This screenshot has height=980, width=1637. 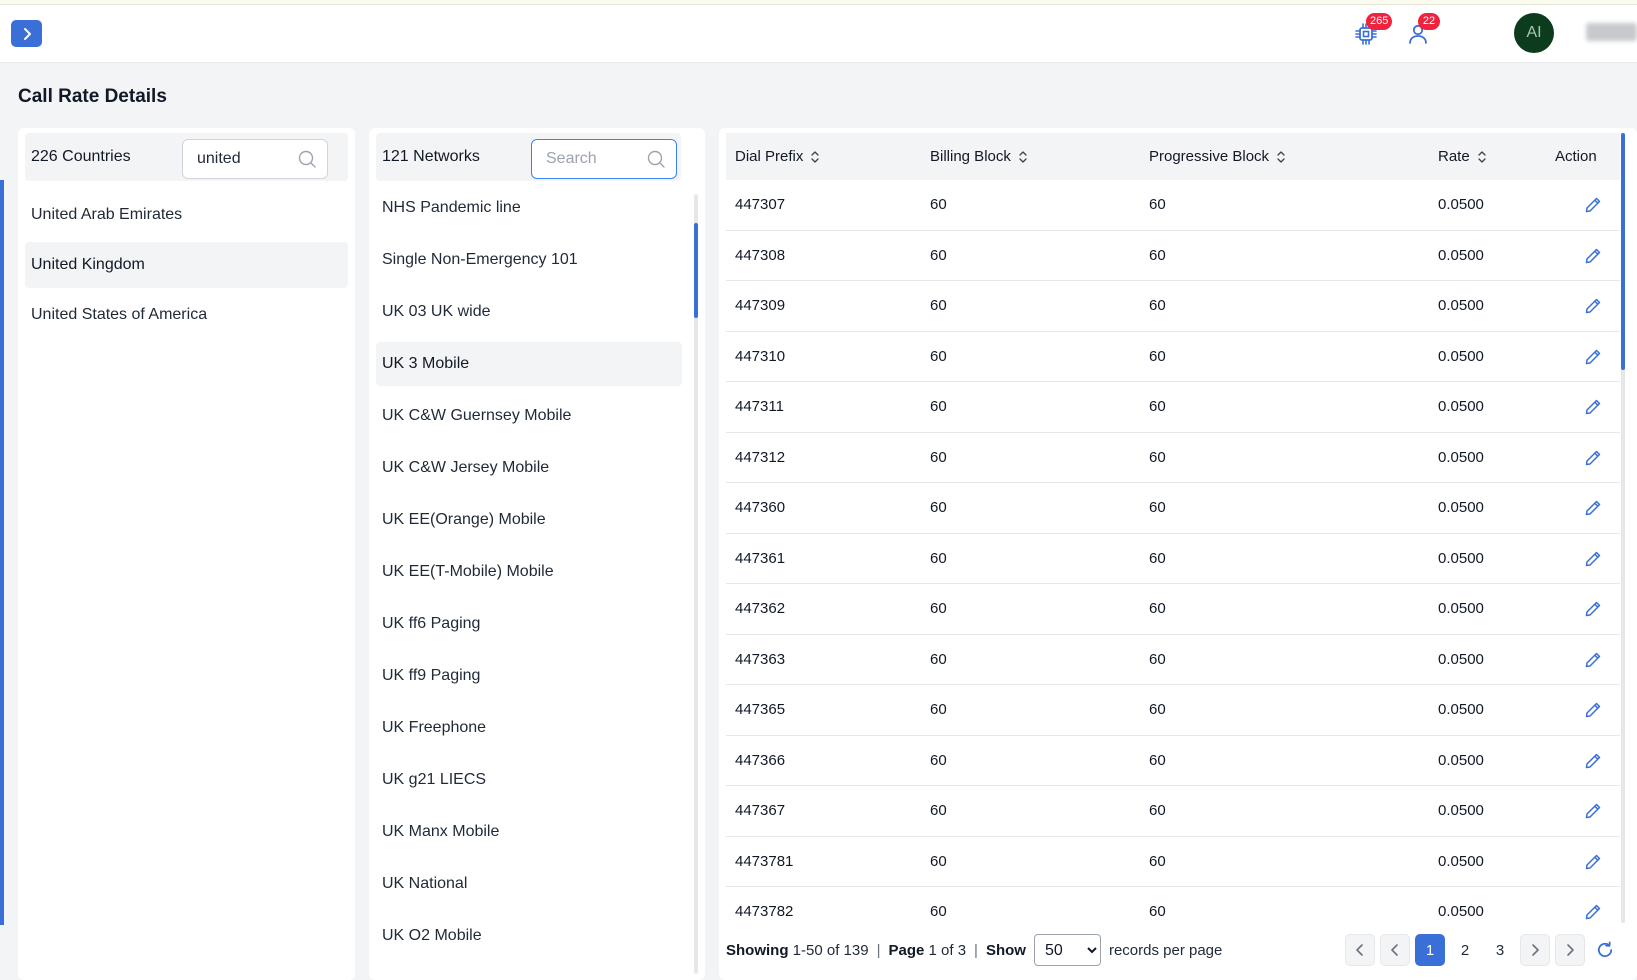 I want to click on page-2-button: 2, so click(x=1465, y=950).